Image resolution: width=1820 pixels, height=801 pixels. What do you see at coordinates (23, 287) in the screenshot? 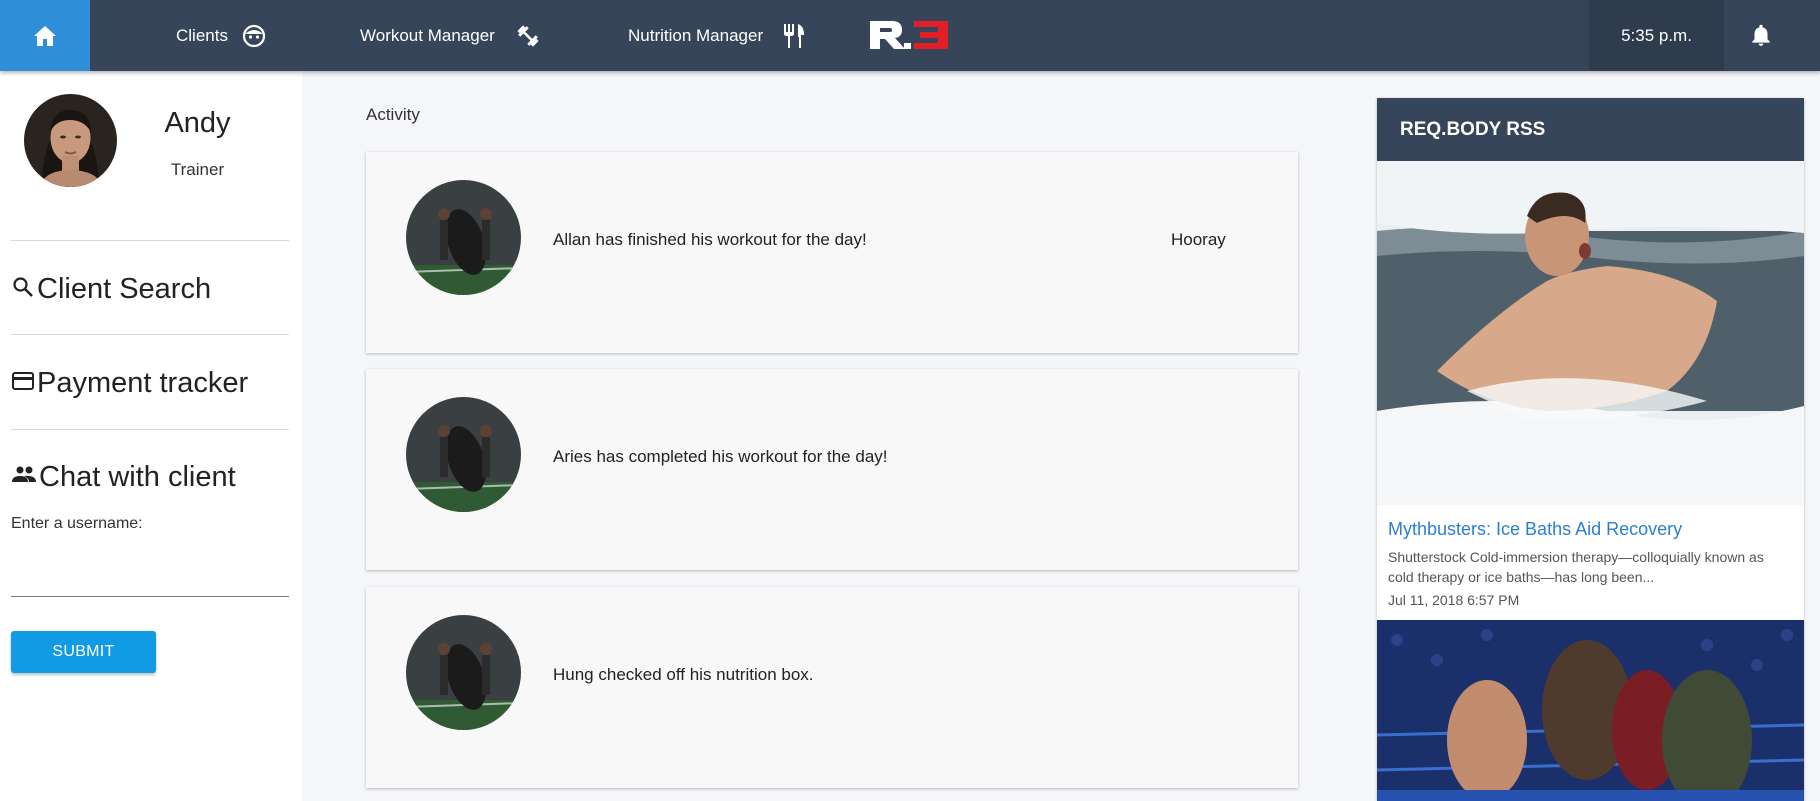
I see `search-icon` at bounding box center [23, 287].